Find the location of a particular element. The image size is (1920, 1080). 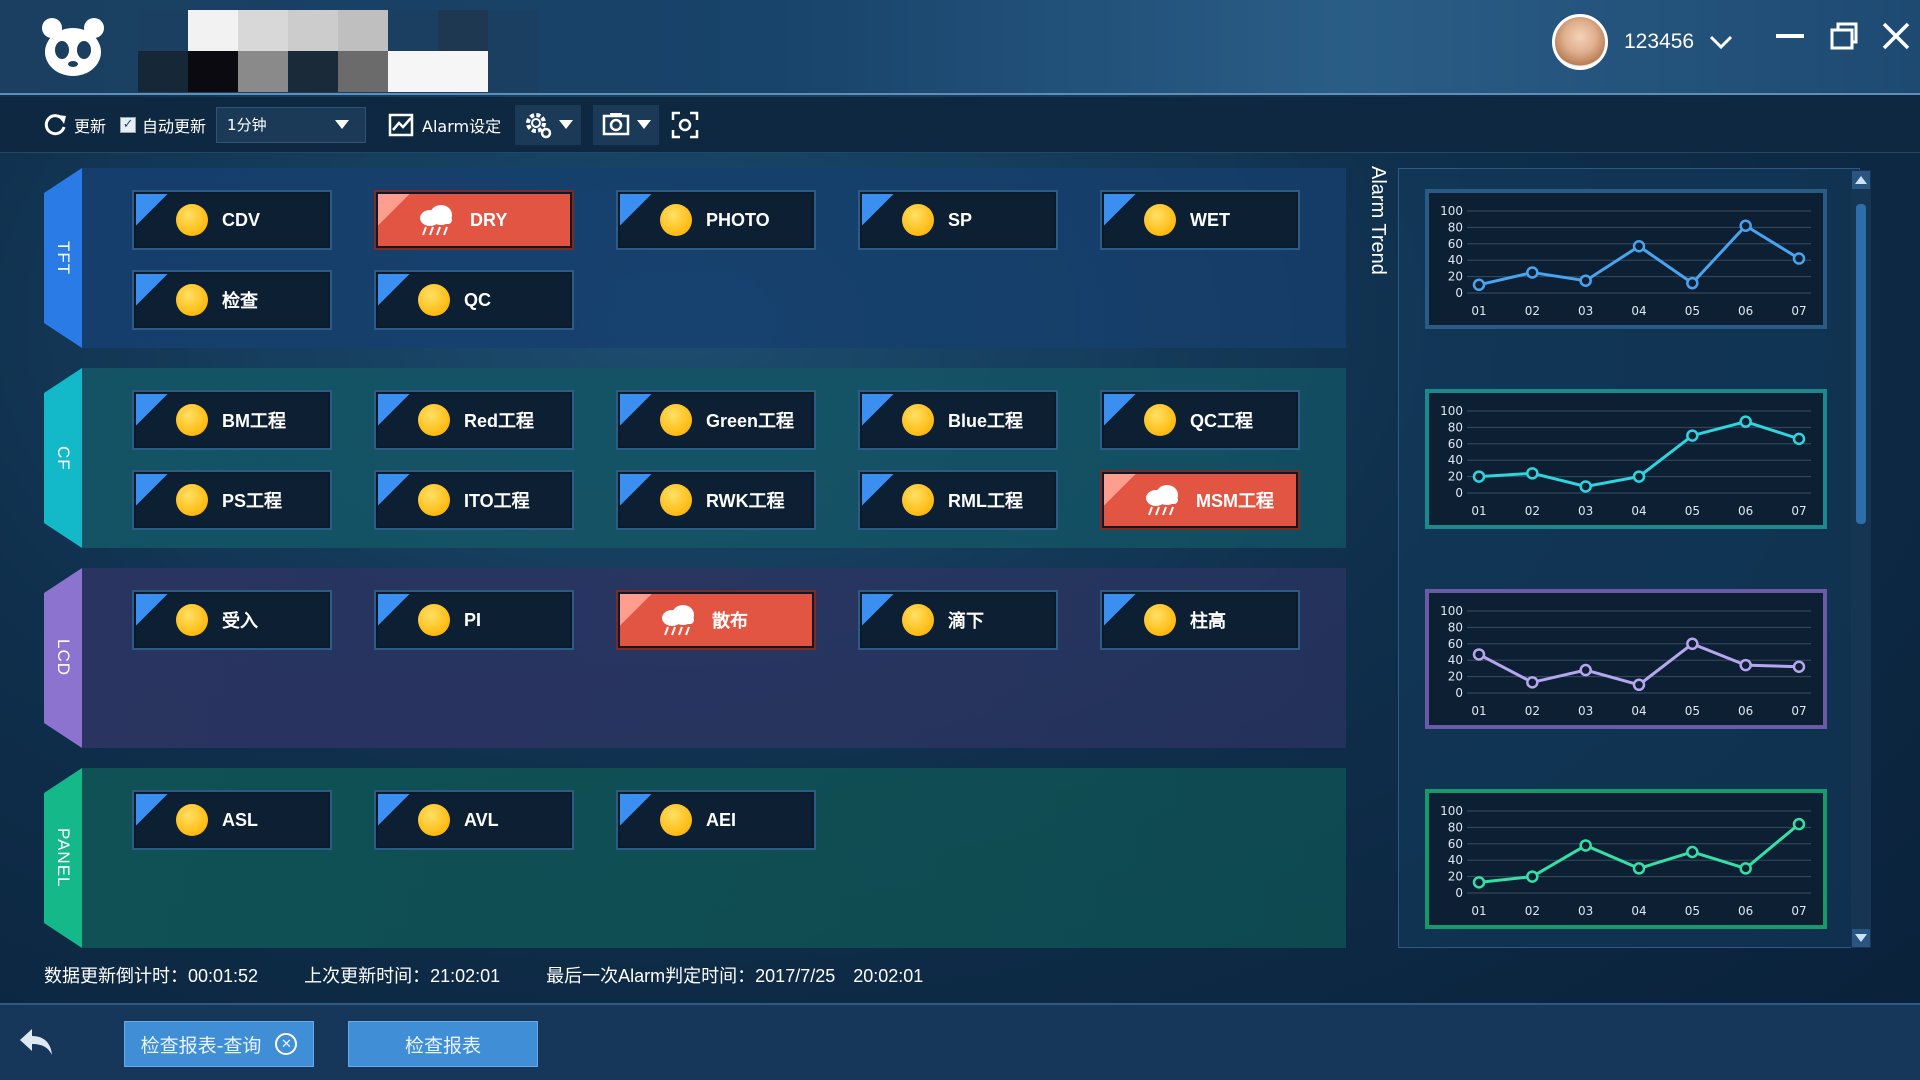

alarm-settings-button: Alarm设定 is located at coordinates (444, 125).